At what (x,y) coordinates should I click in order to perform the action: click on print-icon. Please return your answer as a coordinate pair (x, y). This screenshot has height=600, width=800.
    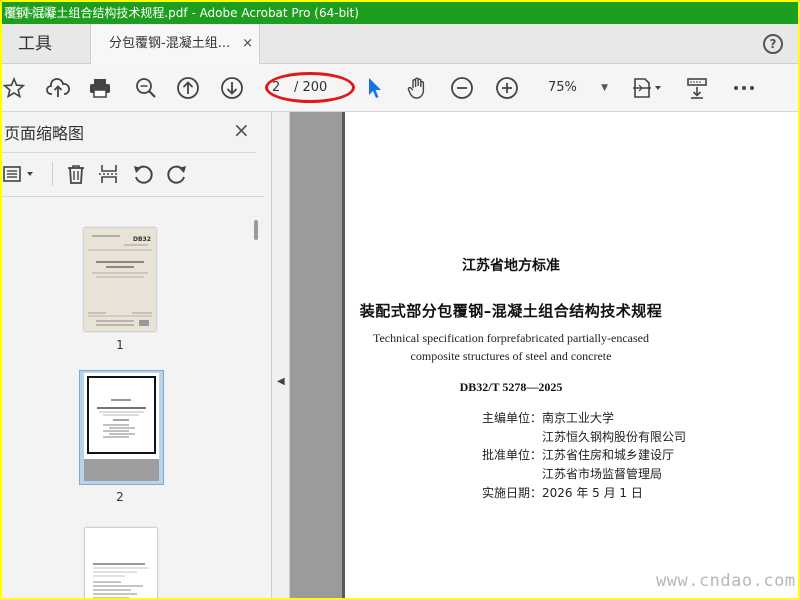
    Looking at the image, I should click on (100, 88).